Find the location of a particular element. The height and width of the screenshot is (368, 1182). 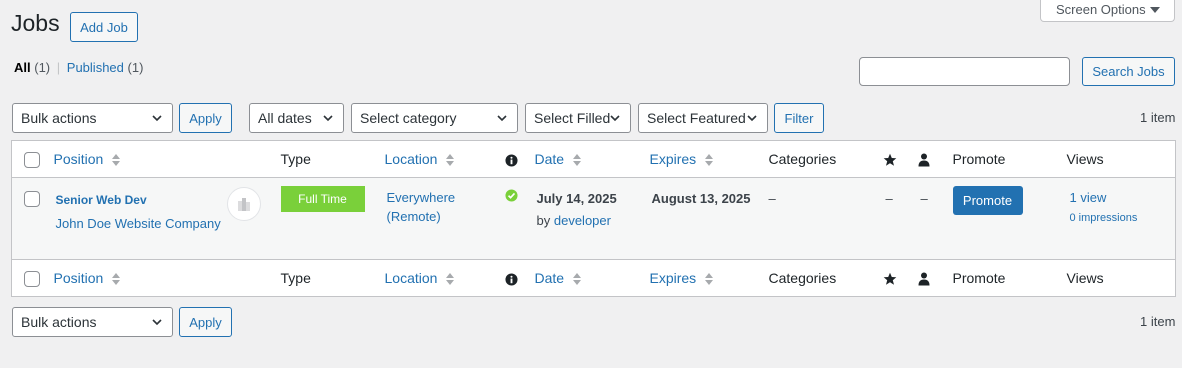

search-jobs-button: Search Jobs is located at coordinates (1128, 71).